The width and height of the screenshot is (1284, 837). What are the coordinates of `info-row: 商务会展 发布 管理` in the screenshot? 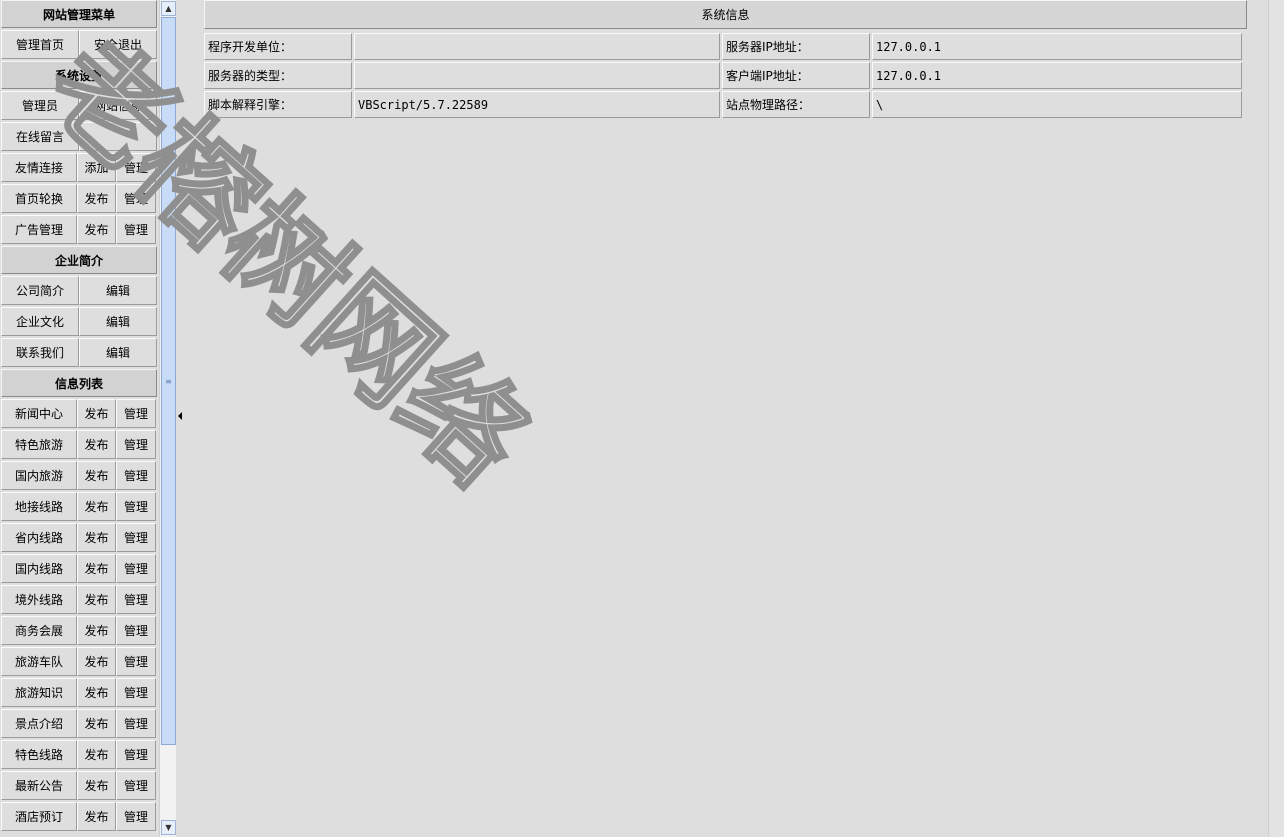 It's located at (79, 629).